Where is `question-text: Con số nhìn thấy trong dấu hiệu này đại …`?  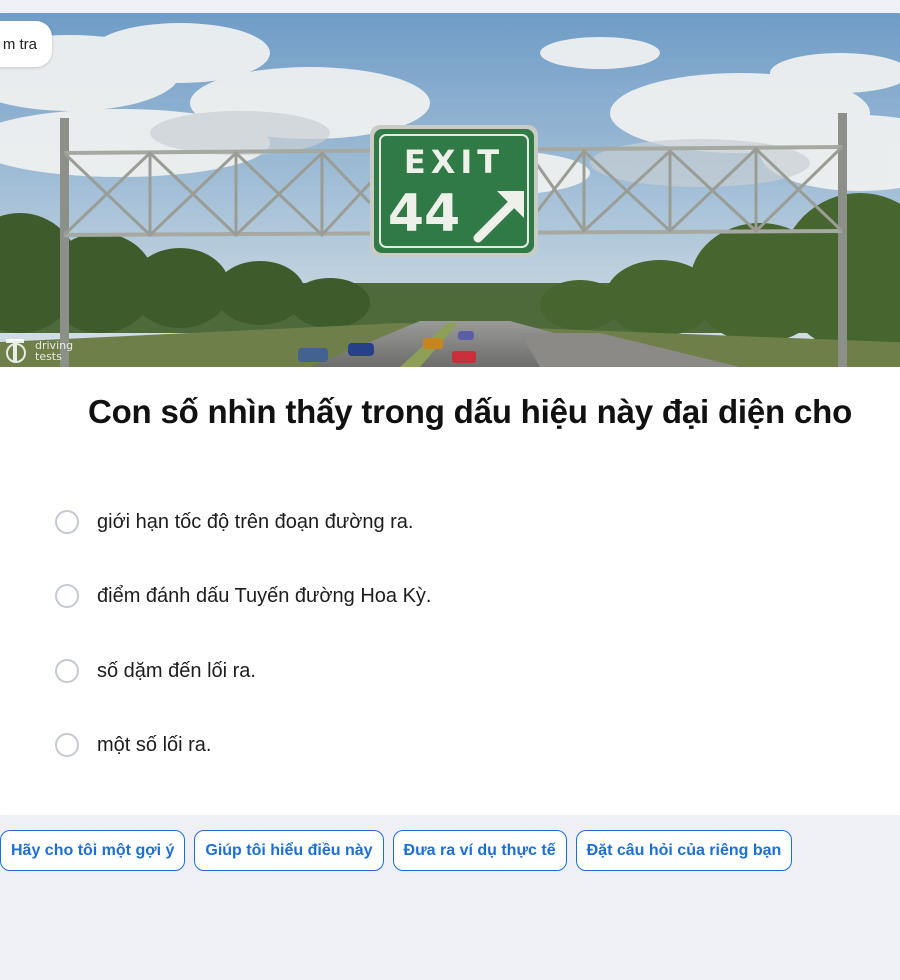 question-text: Con số nhìn thấy trong dấu hiệu này đại … is located at coordinates (470, 411).